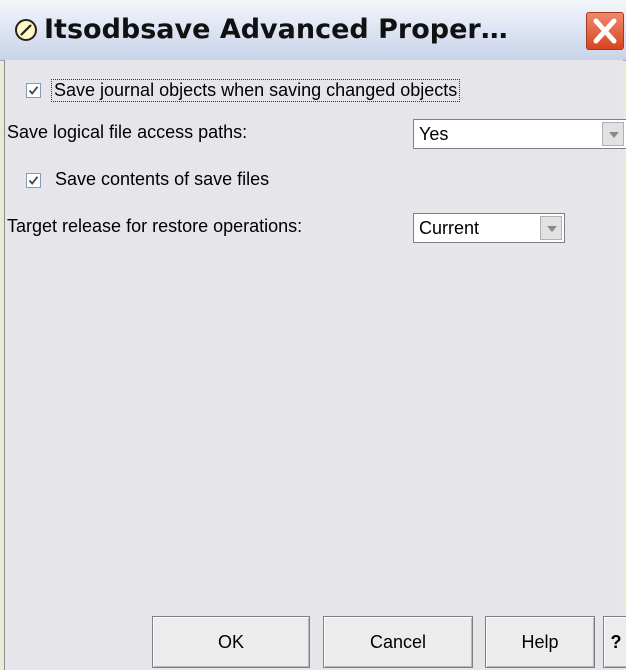 Image resolution: width=626 pixels, height=670 pixels. I want to click on close-button, so click(605, 31).